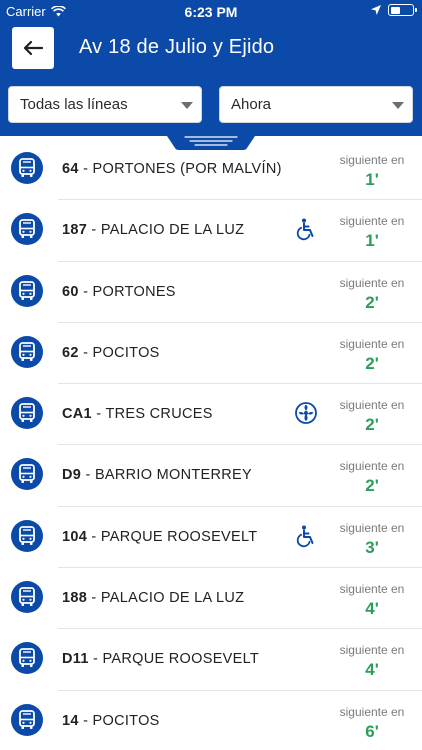 The image size is (422, 750). I want to click on route-label: 60 - PORTONES, so click(119, 292).